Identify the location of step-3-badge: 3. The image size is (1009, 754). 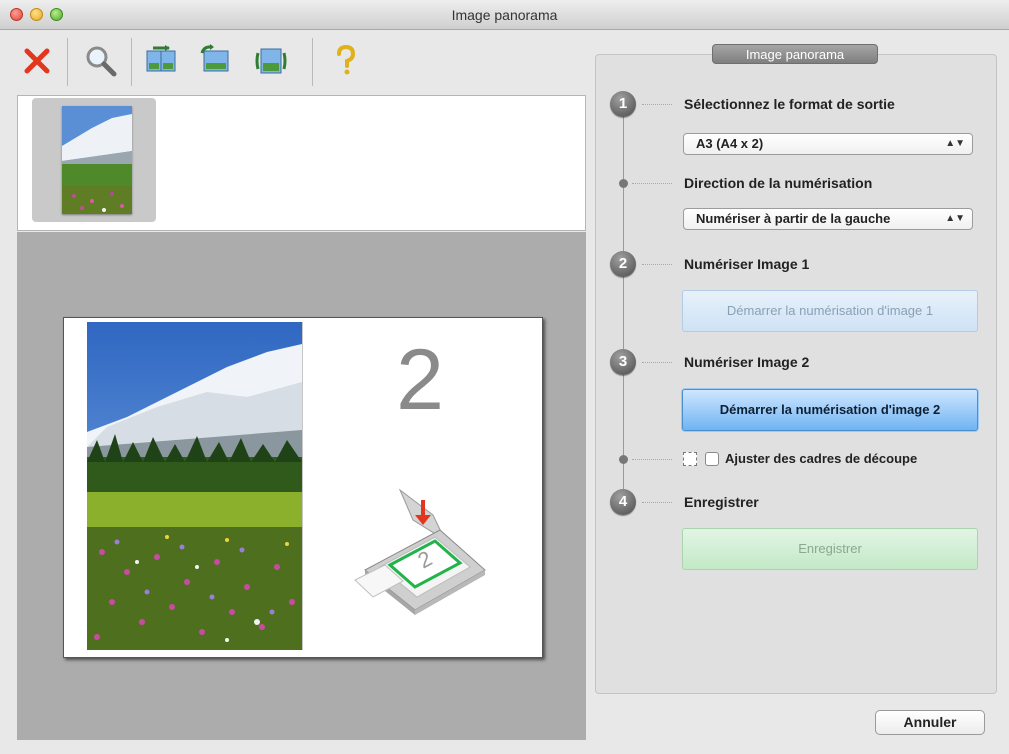
(623, 362).